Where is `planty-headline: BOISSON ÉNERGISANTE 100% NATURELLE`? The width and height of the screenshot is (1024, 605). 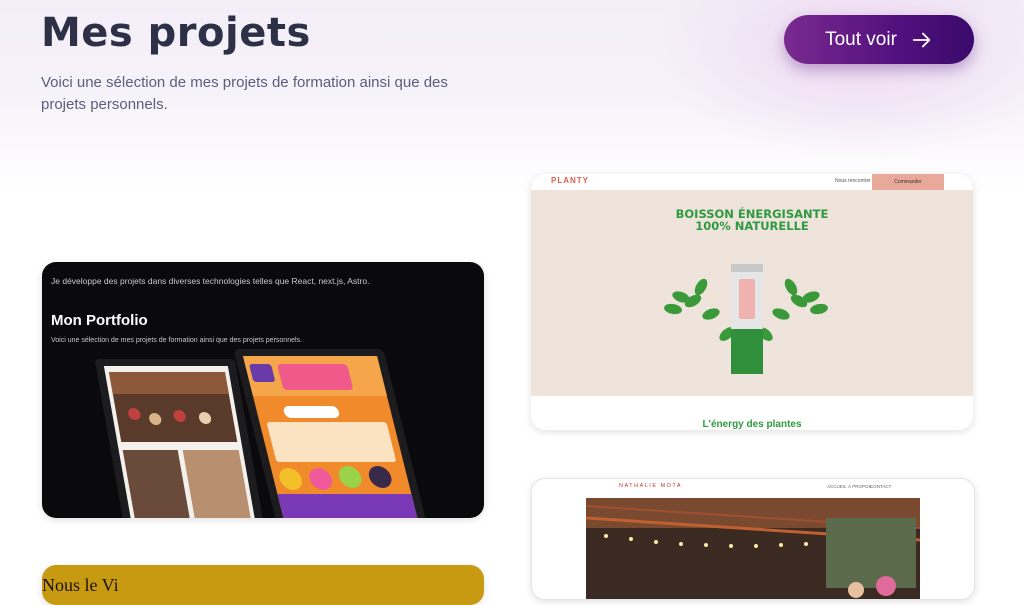
planty-headline: BOISSON ÉNERGISANTE 100% NATURELLE is located at coordinates (752, 220).